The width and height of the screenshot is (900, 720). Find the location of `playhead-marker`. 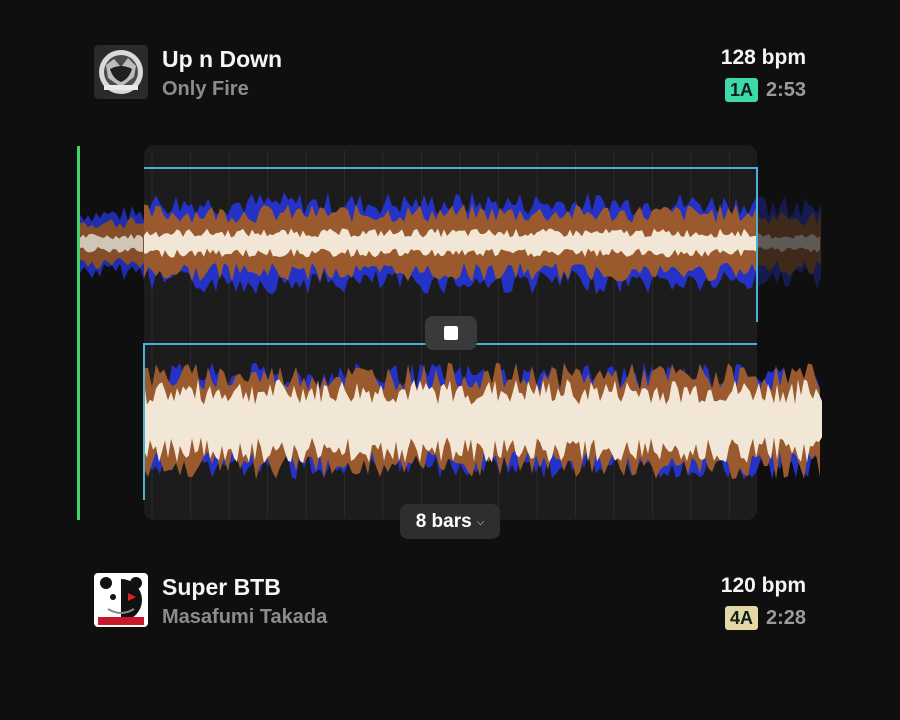

playhead-marker is located at coordinates (78, 333).